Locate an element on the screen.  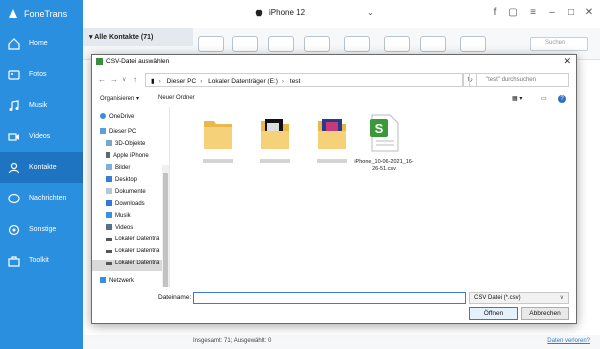
export-button is located at coordinates (281, 44).